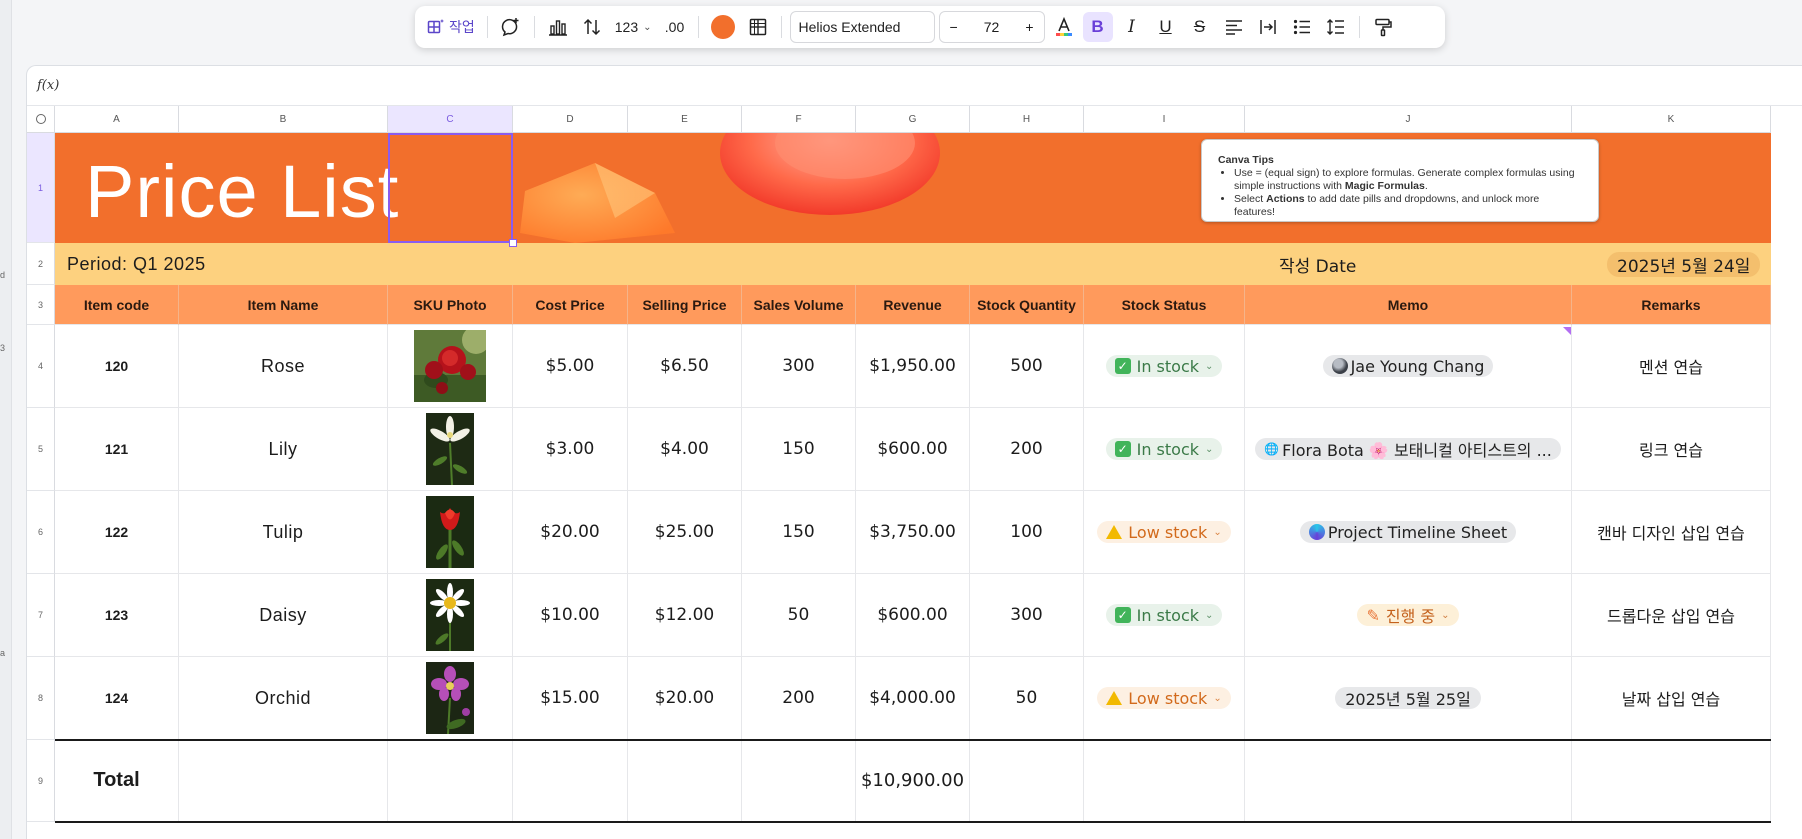 This screenshot has width=1802, height=839. Describe the element at coordinates (570, 615) in the screenshot. I see `cost-price-cell: $10.00` at that location.